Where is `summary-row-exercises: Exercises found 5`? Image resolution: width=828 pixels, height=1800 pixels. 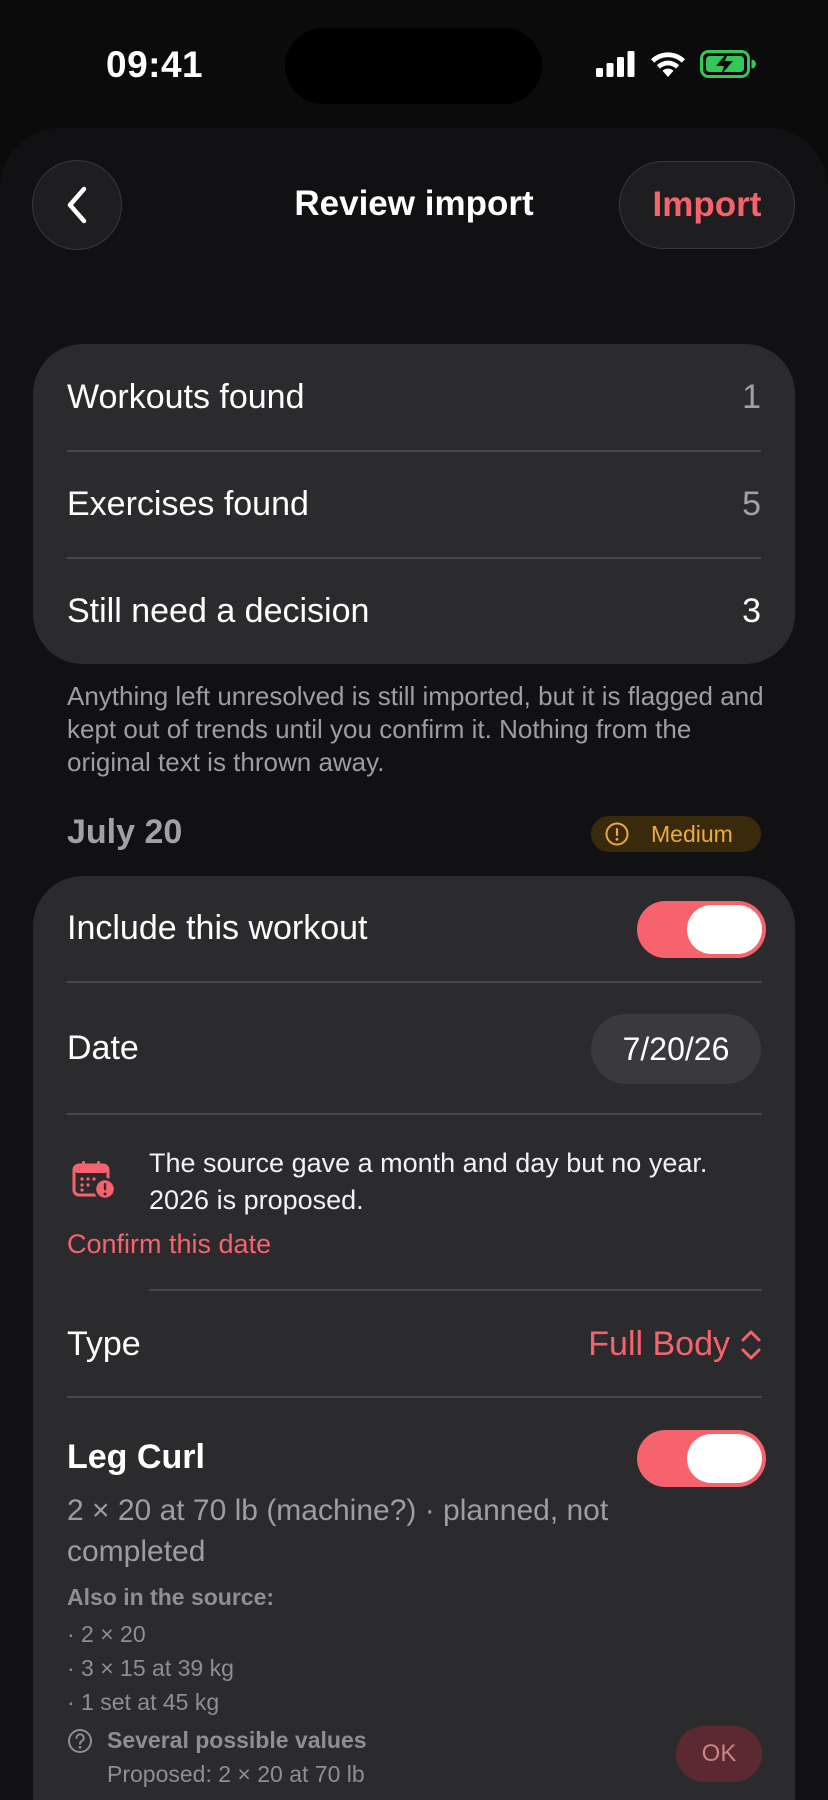 summary-row-exercises: Exercises found 5 is located at coordinates (414, 504).